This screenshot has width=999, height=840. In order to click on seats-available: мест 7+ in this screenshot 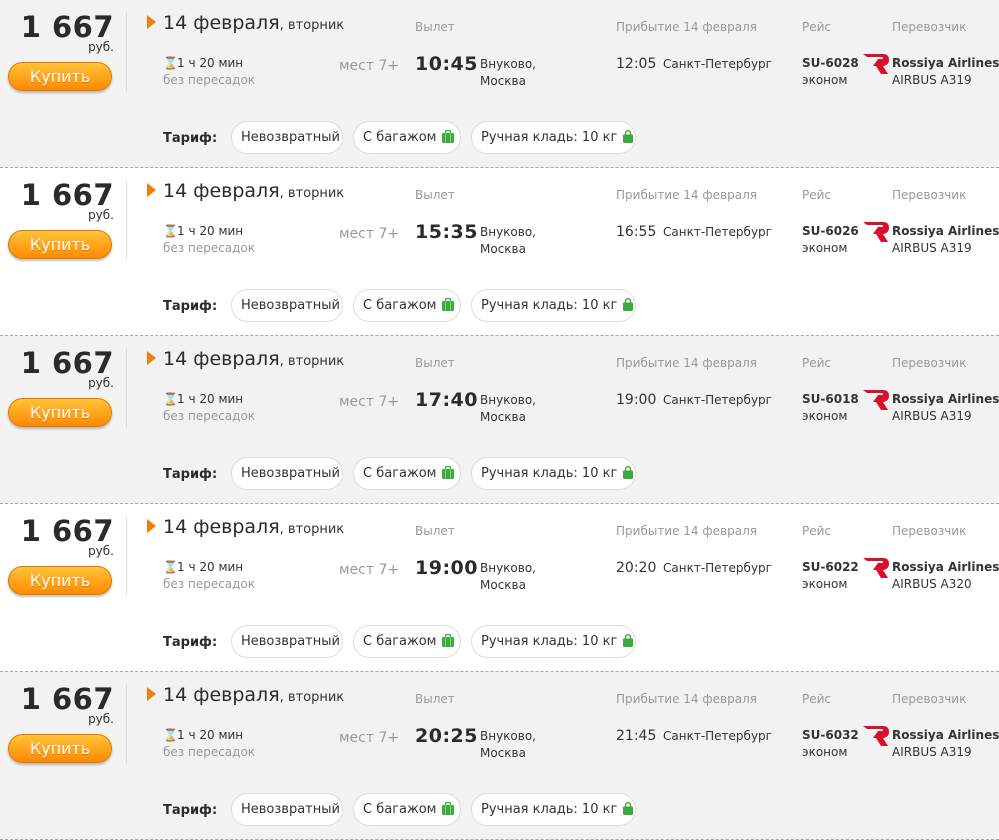, I will do `click(369, 570)`.